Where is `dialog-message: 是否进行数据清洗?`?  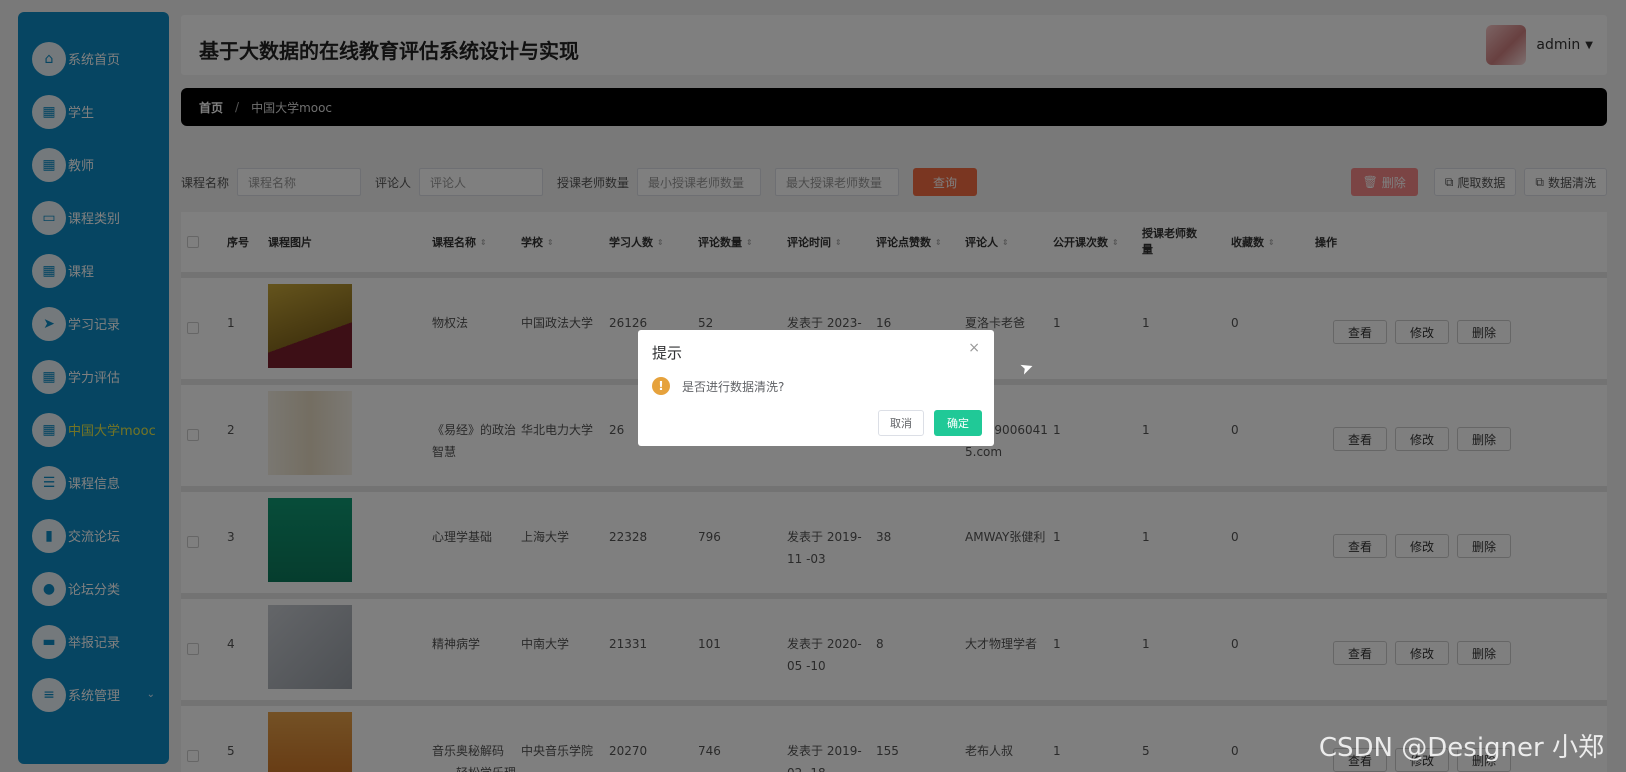
dialog-message: 是否进行数据清洗? is located at coordinates (733, 387).